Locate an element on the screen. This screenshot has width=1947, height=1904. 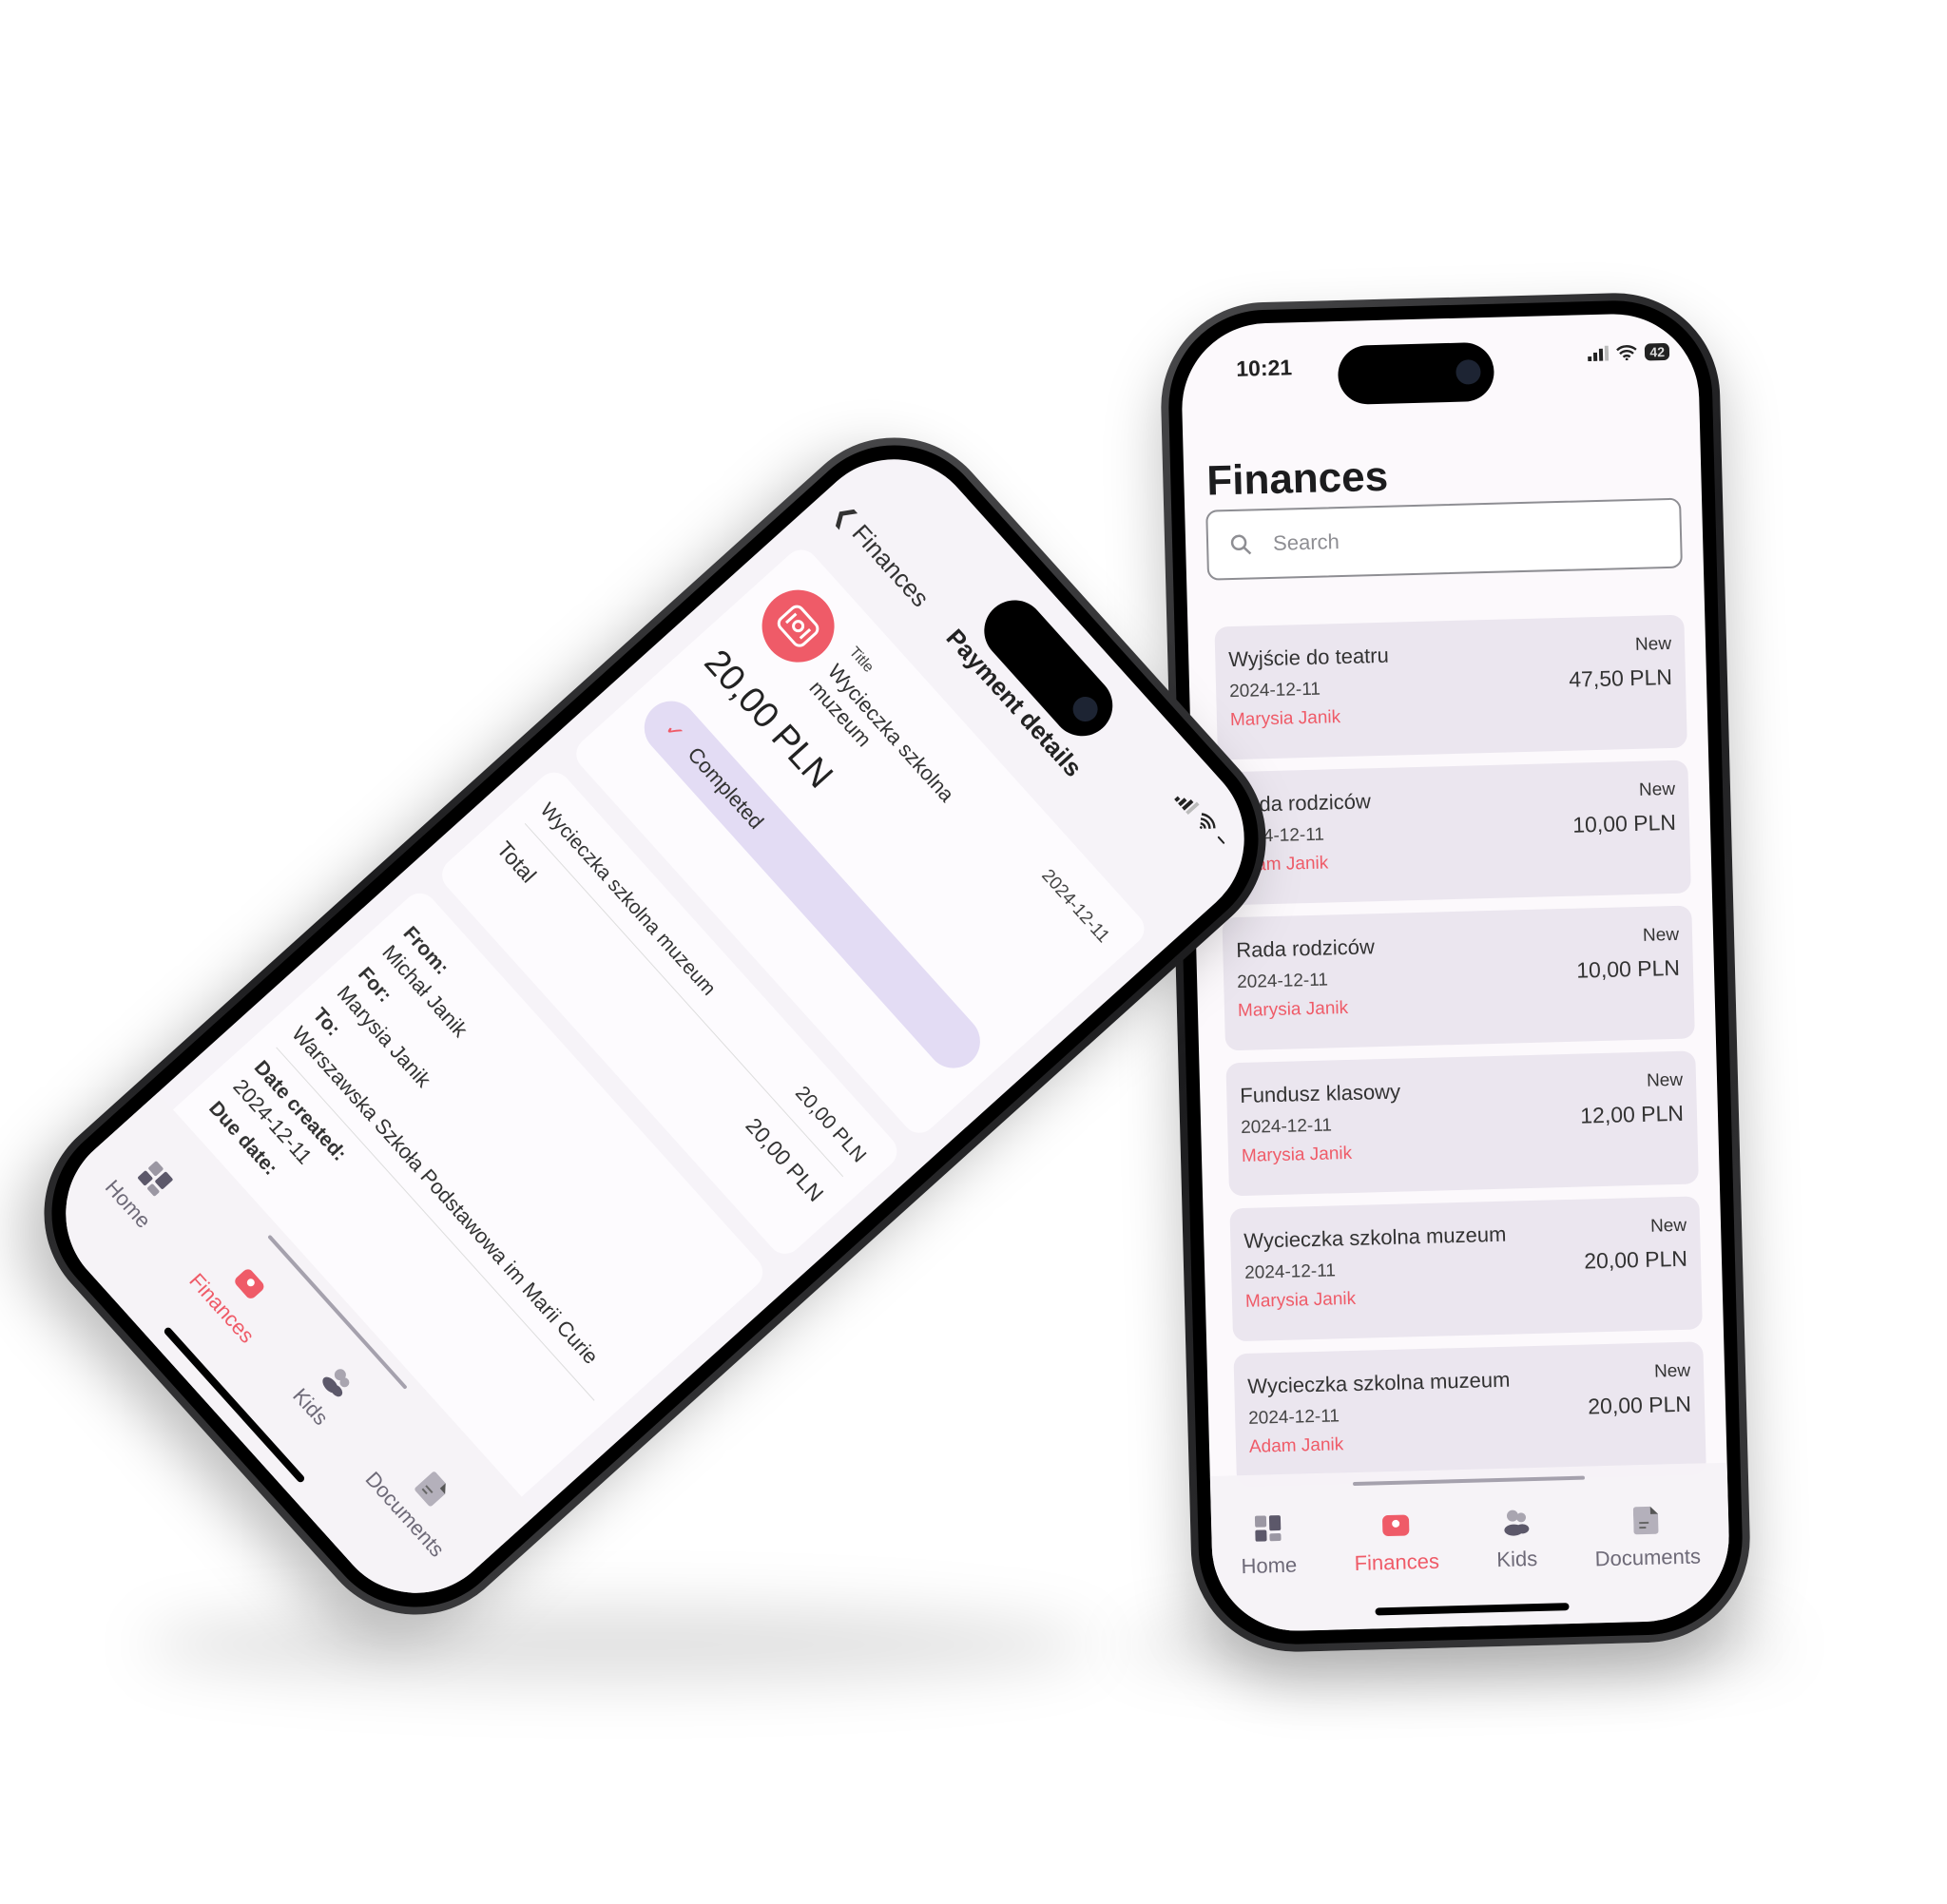
kids-icon is located at coordinates (1516, 1525).